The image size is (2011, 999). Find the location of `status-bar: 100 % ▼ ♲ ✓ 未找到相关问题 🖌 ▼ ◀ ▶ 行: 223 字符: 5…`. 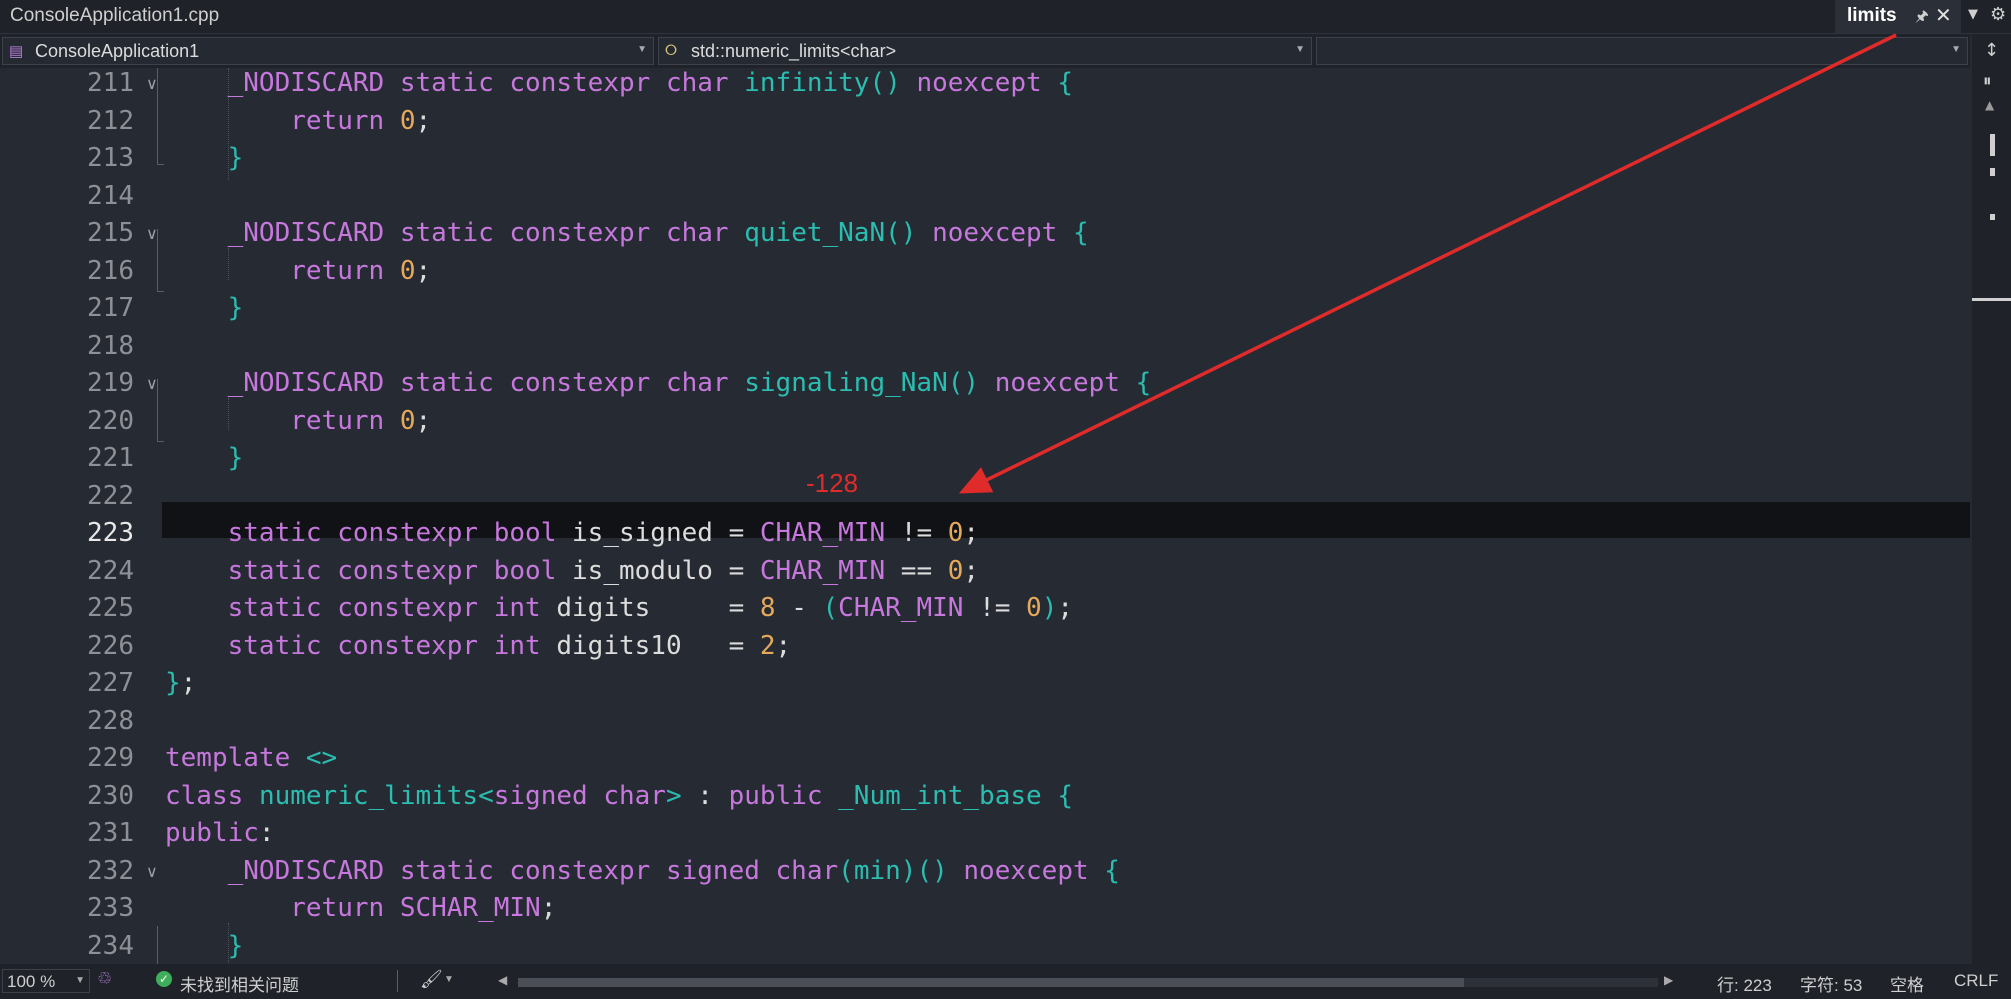

status-bar: 100 % ▼ ♲ ✓ 未找到相关问题 🖌 ▼ ◀ ▶ 行: 223 字符: 5… is located at coordinates (1005, 981).